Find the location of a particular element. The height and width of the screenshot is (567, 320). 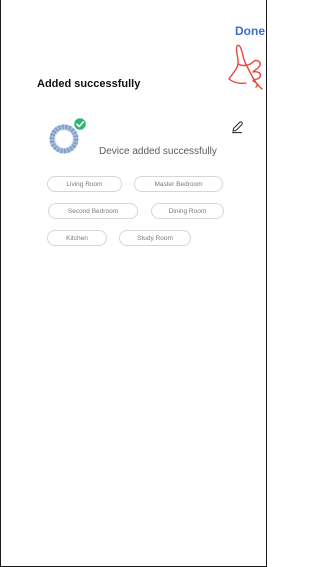

page-title: Added successfully is located at coordinates (89, 84).